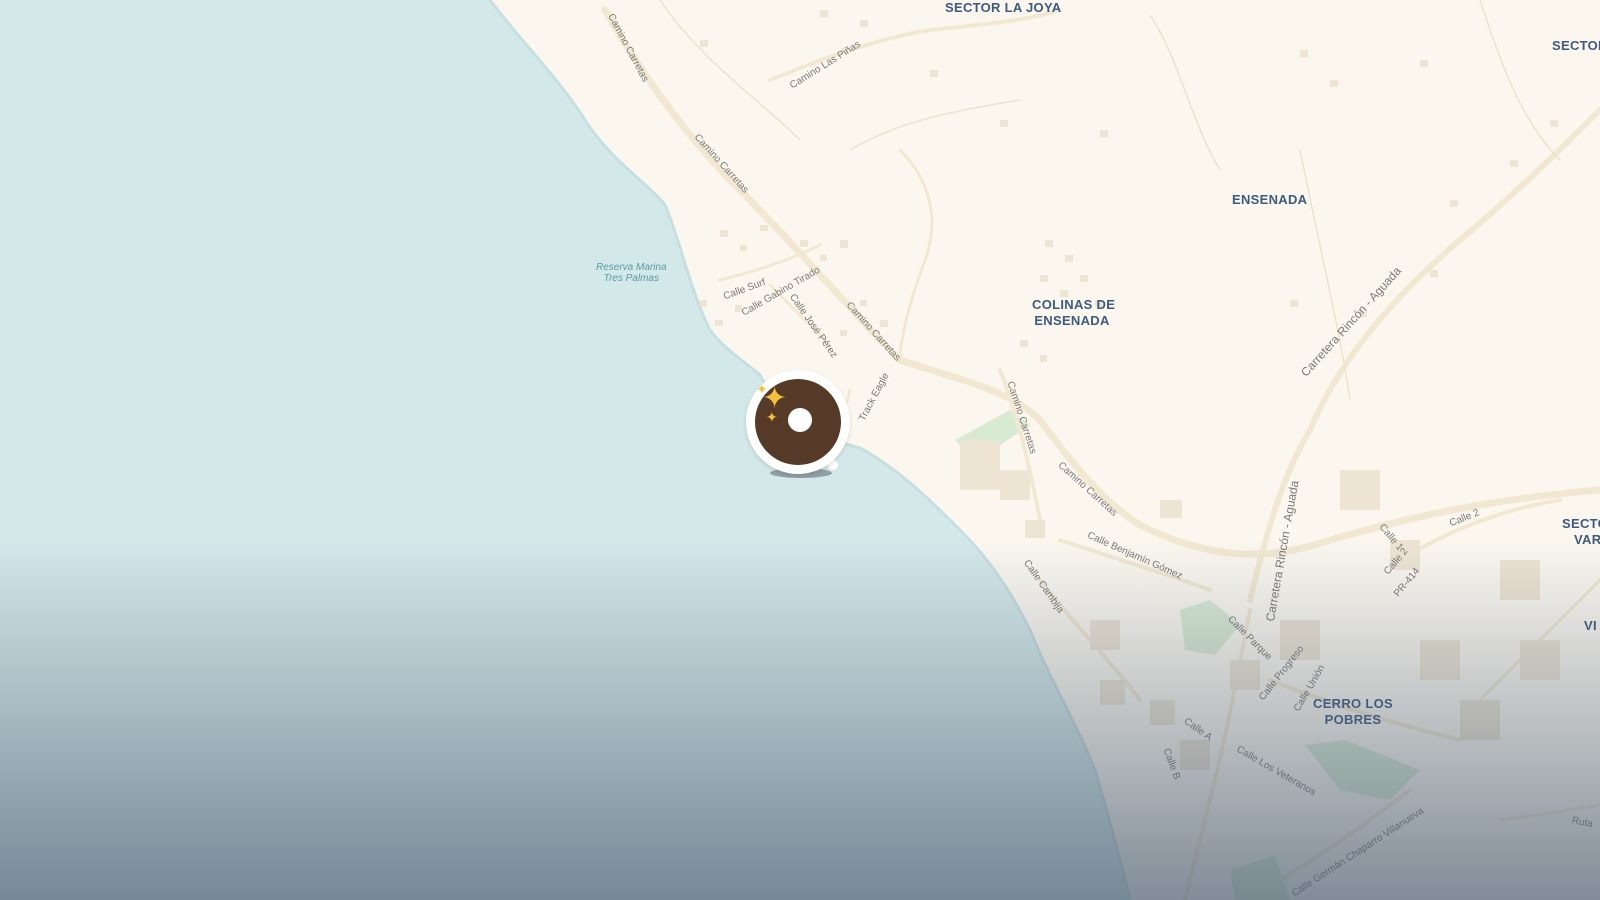 This screenshot has width=1600, height=900. What do you see at coordinates (1072, 320) in the screenshot?
I see `place-label-line: ENSENADA` at bounding box center [1072, 320].